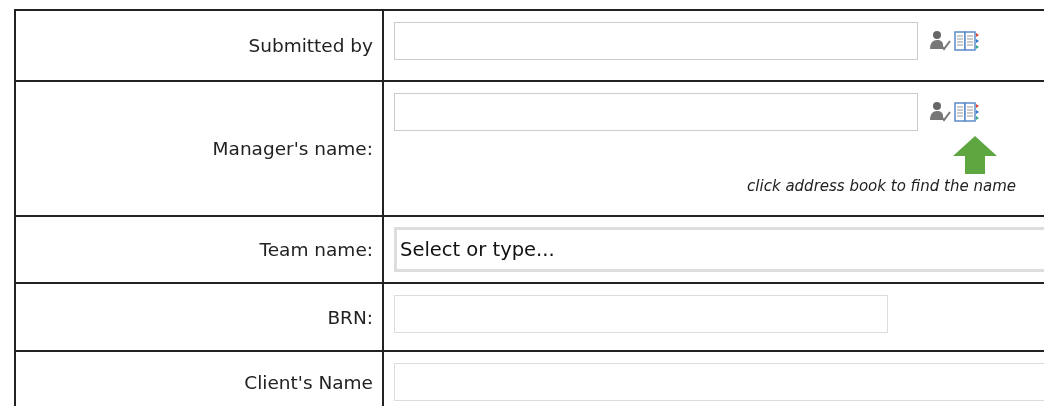  I want to click on field-label: BRN:, so click(350, 317).